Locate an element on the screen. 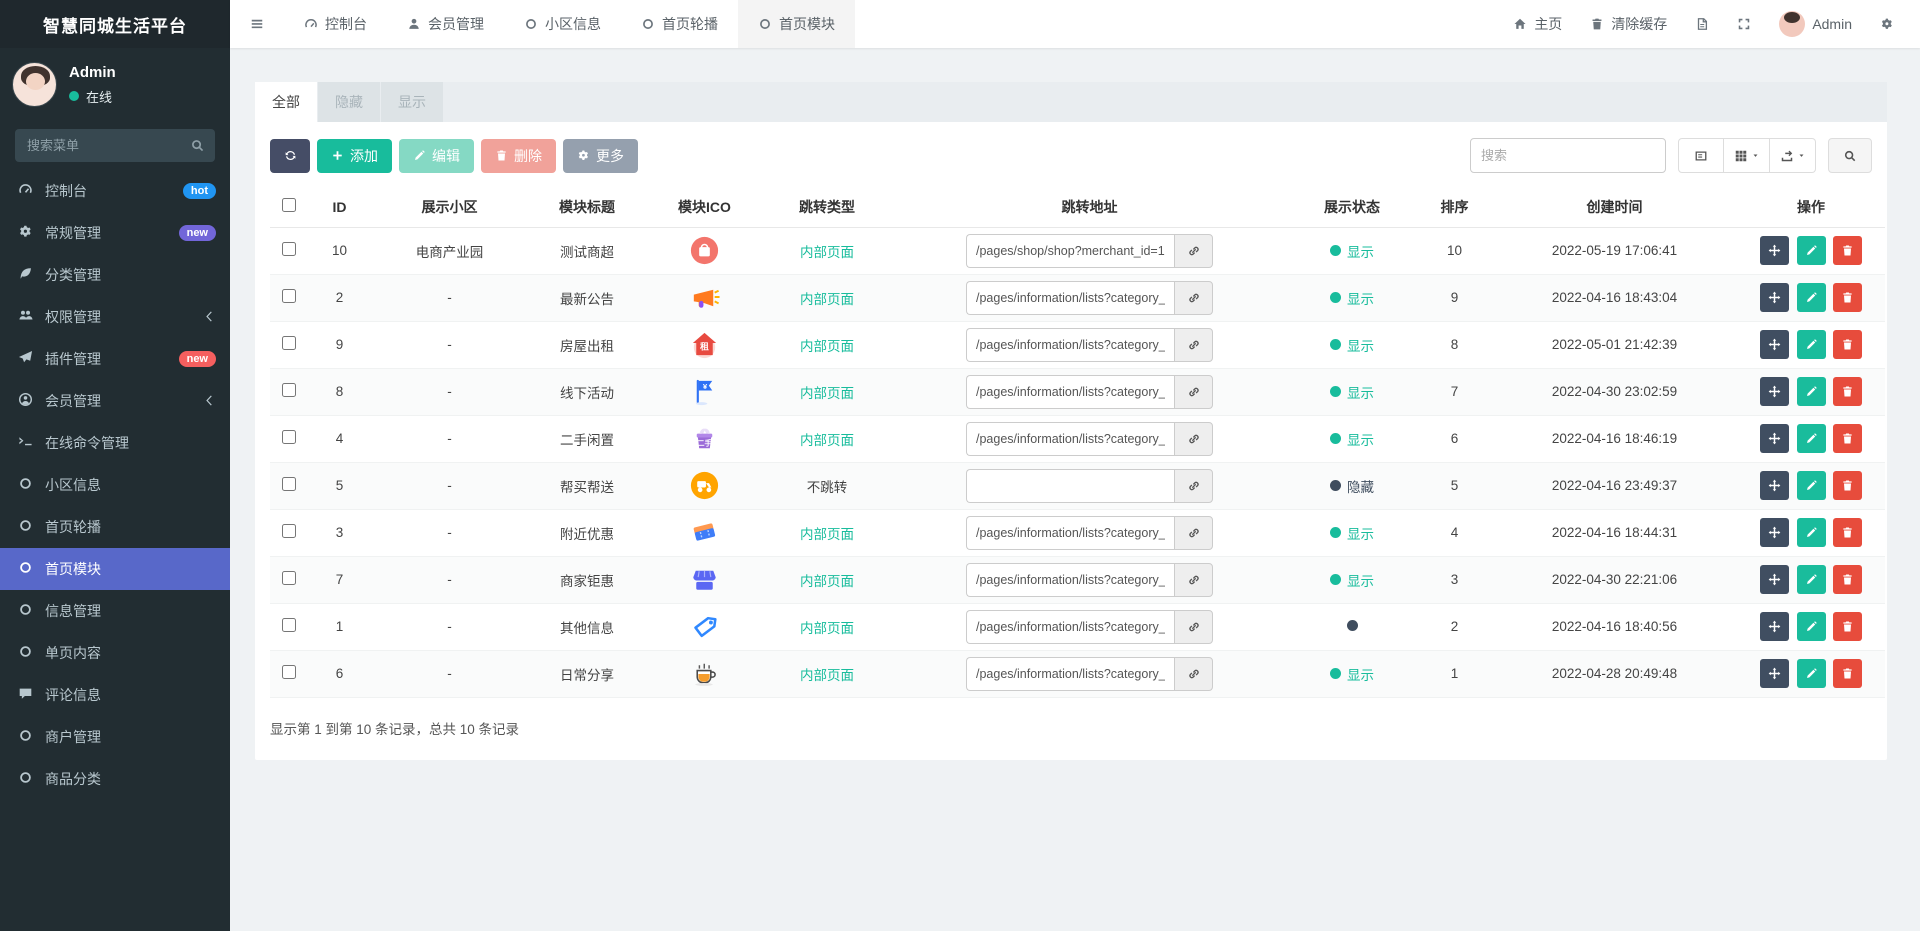  detail-view-button is located at coordinates (1701, 155).